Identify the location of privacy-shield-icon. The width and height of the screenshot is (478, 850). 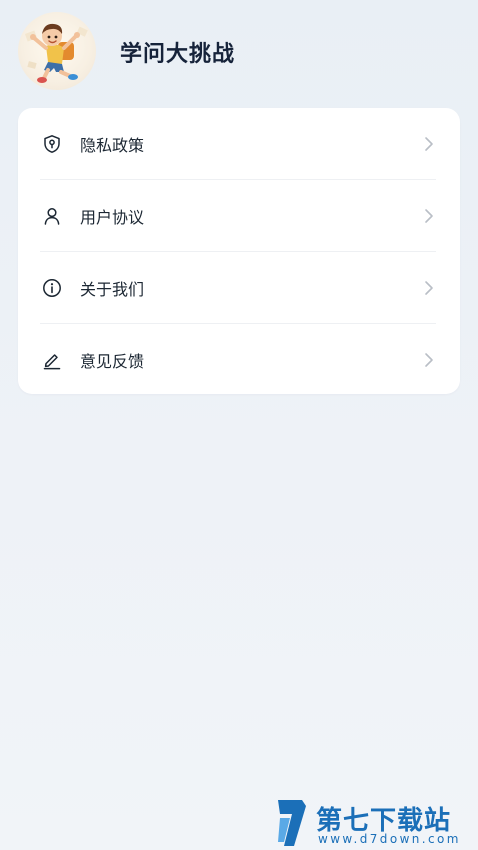
(52, 144).